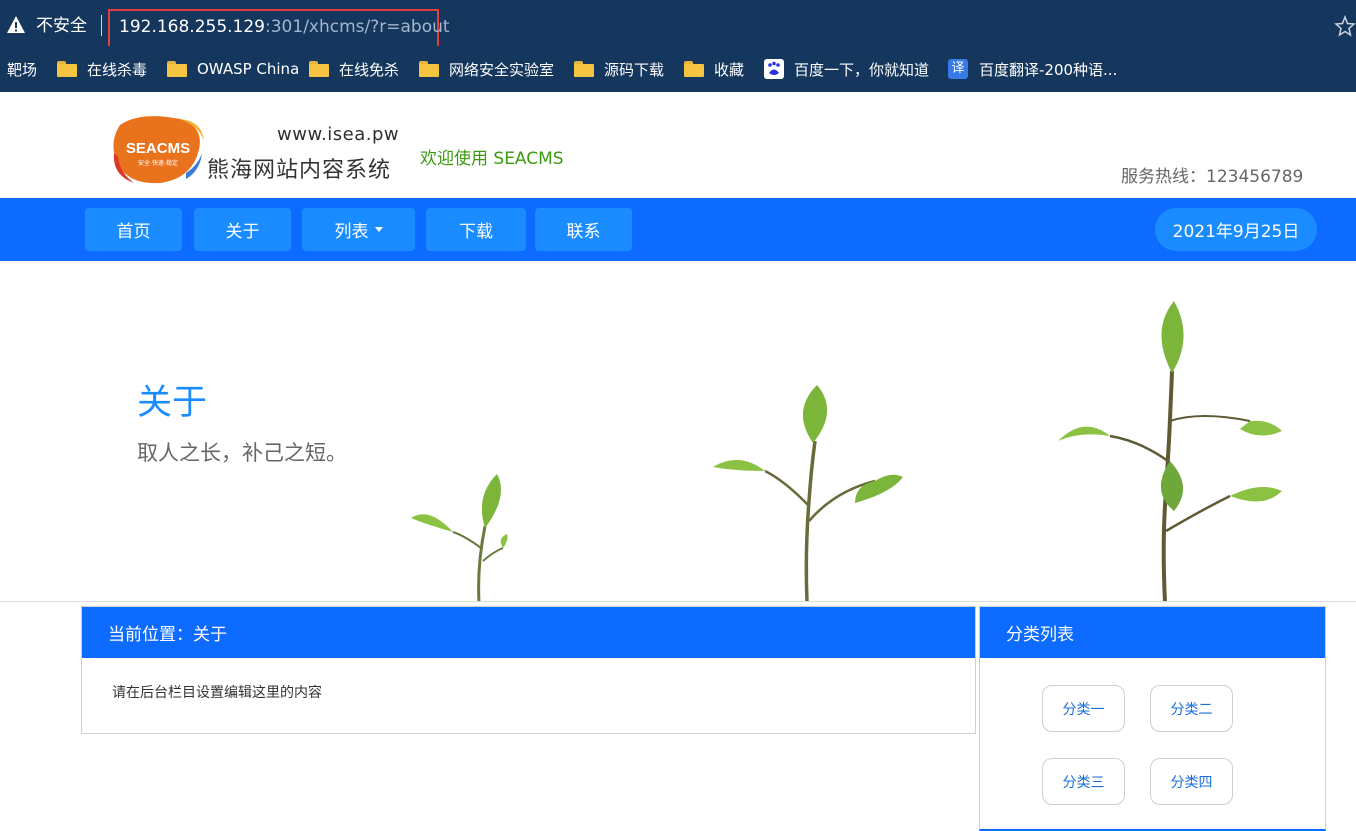  Describe the element at coordinates (158, 163) in the screenshot. I see `logo-tagline: 安全·快速·稳定` at that location.